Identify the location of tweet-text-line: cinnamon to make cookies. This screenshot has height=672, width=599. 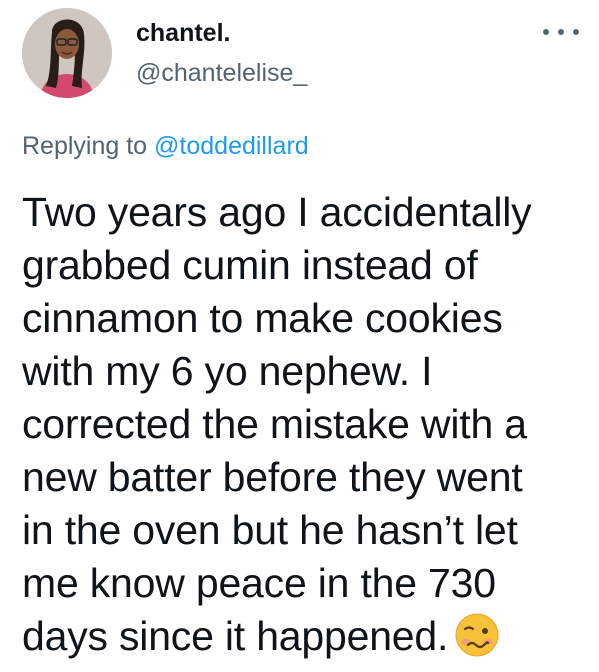
(262, 318).